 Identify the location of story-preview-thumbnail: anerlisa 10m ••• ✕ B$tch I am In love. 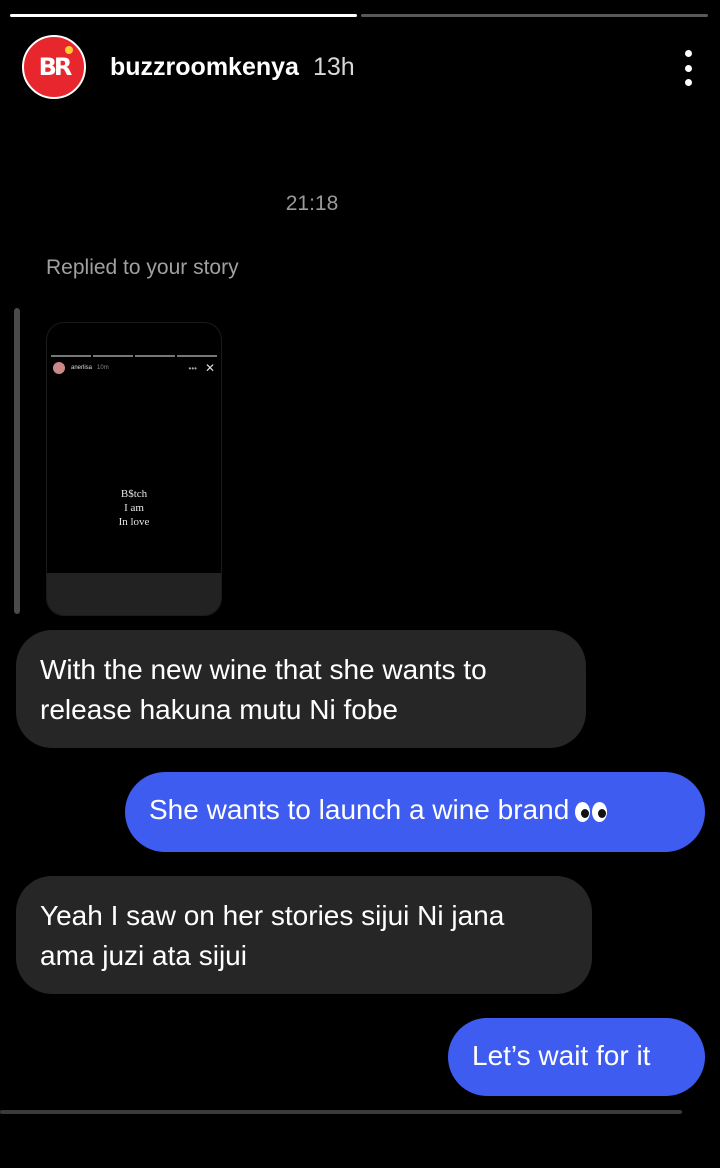
(134, 469).